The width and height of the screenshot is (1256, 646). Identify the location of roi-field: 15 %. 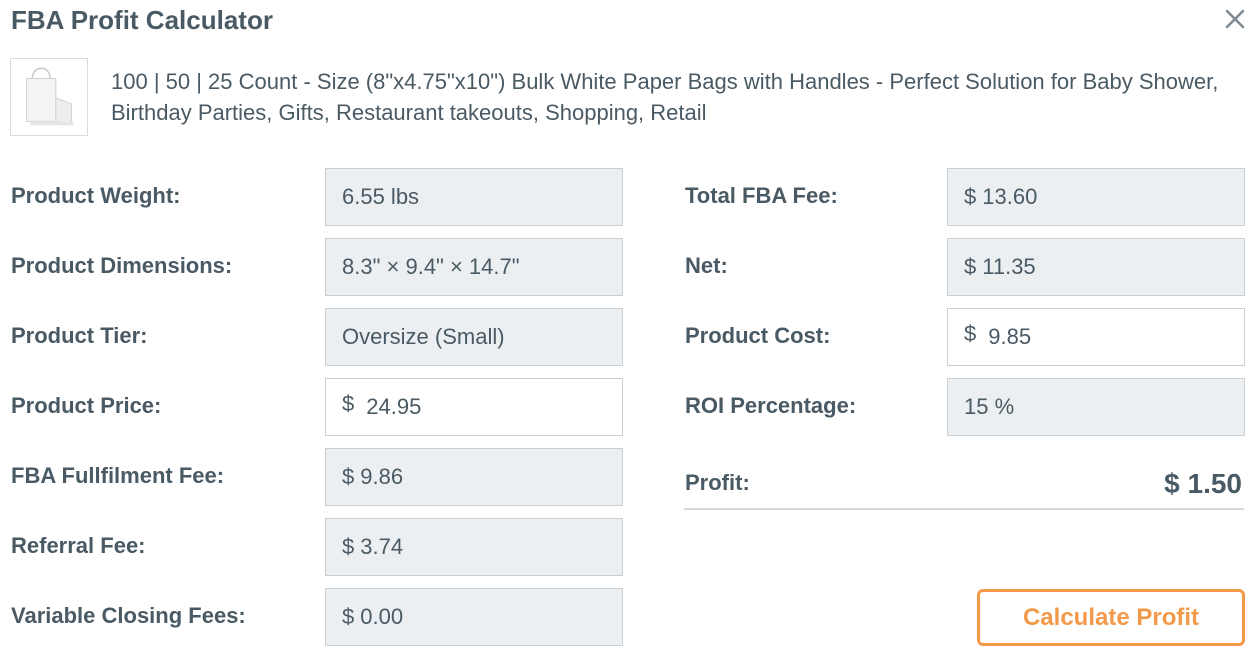
(1096, 407).